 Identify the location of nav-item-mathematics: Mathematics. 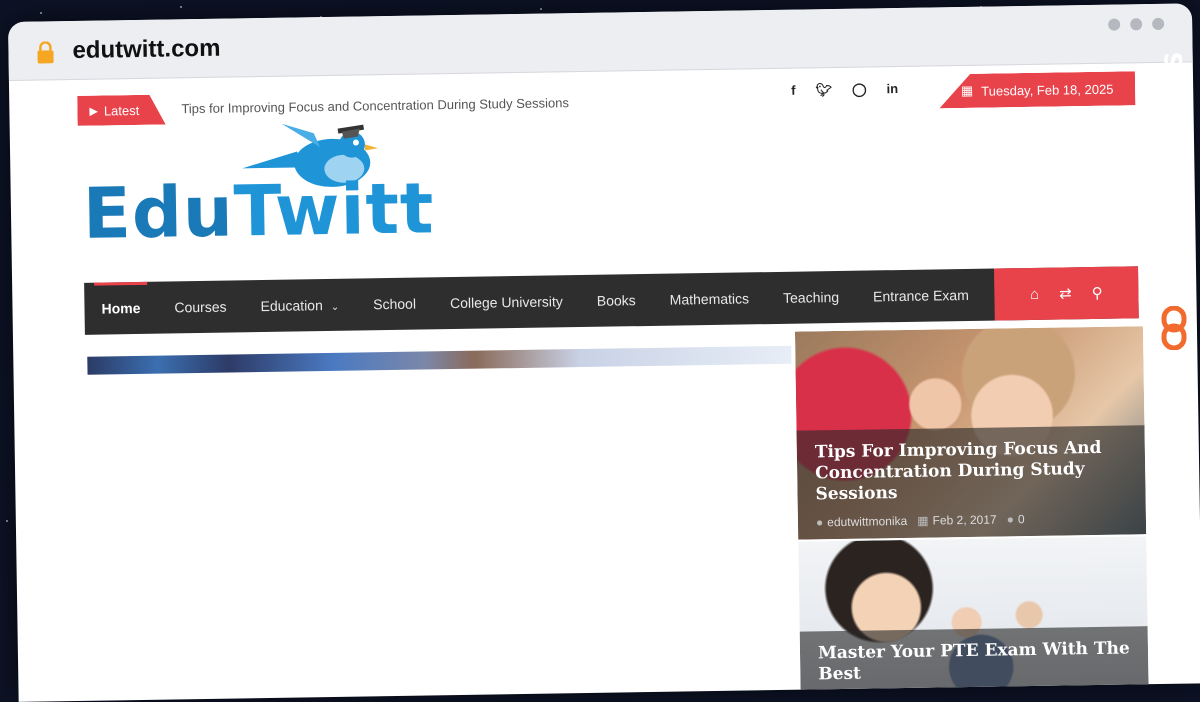
(710, 299).